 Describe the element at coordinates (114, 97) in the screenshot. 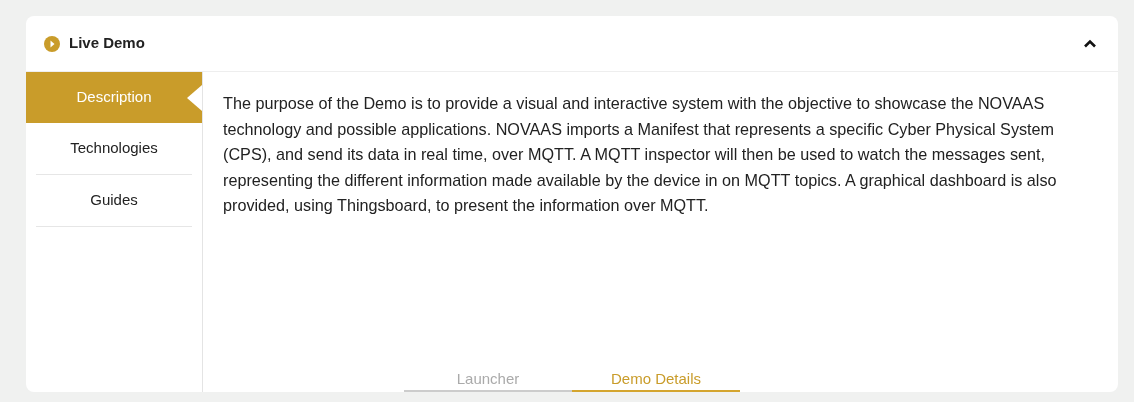

I see `sidebar-tab: Description` at that location.